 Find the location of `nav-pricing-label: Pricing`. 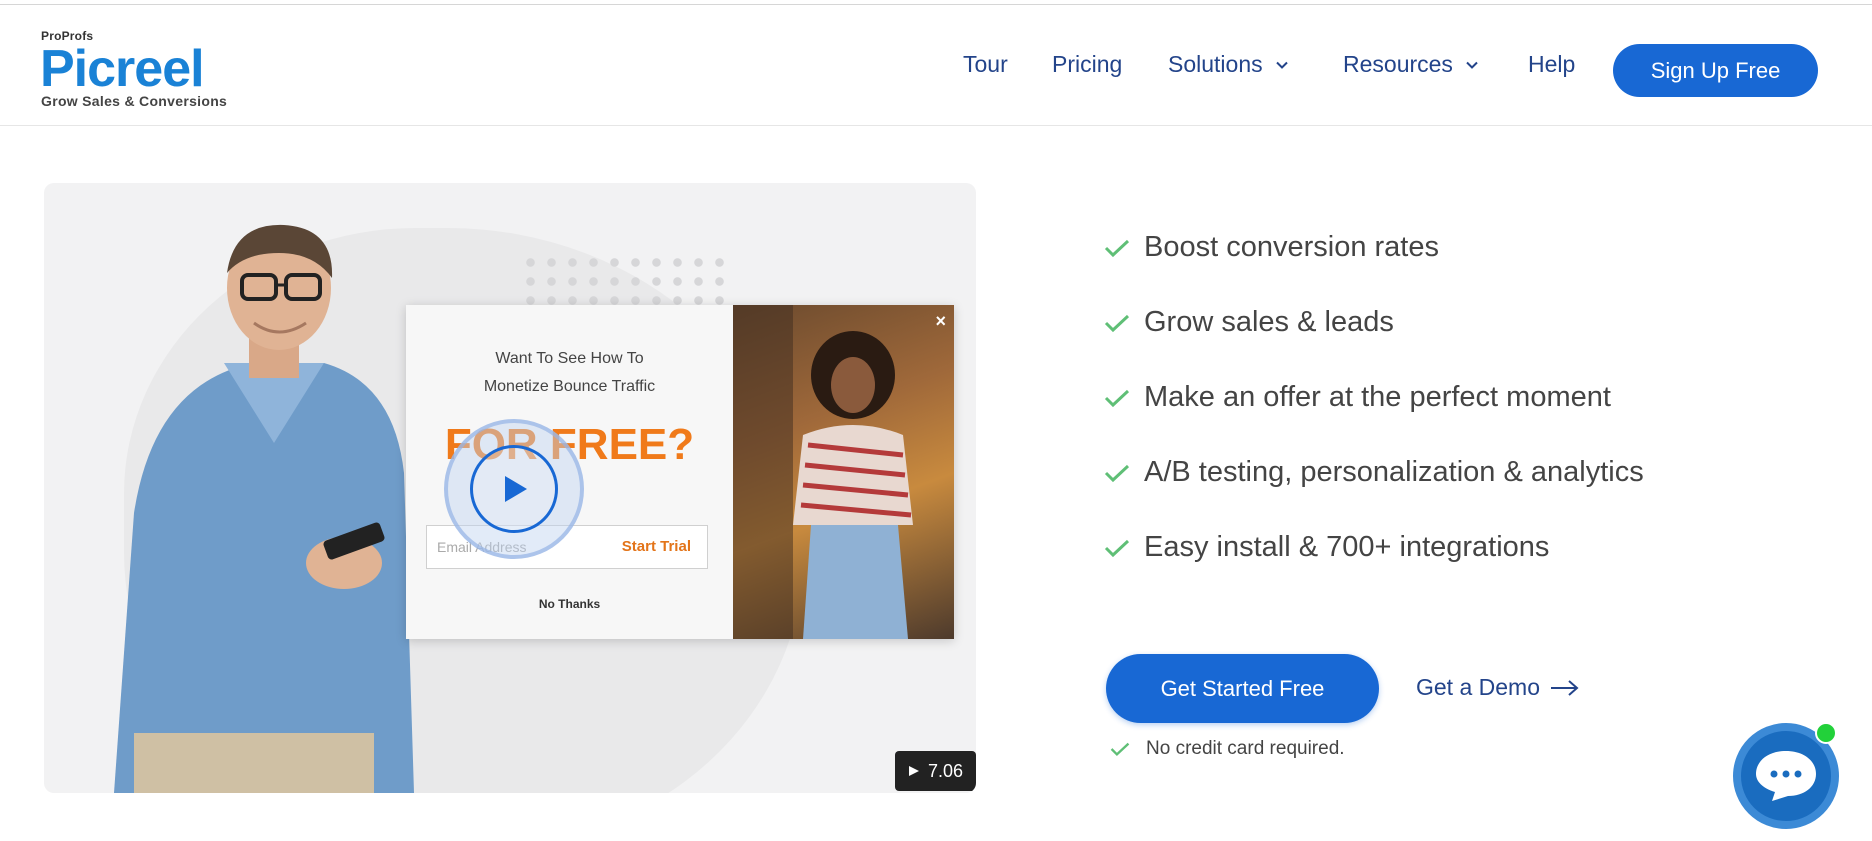

nav-pricing-label: Pricing is located at coordinates (1087, 64).